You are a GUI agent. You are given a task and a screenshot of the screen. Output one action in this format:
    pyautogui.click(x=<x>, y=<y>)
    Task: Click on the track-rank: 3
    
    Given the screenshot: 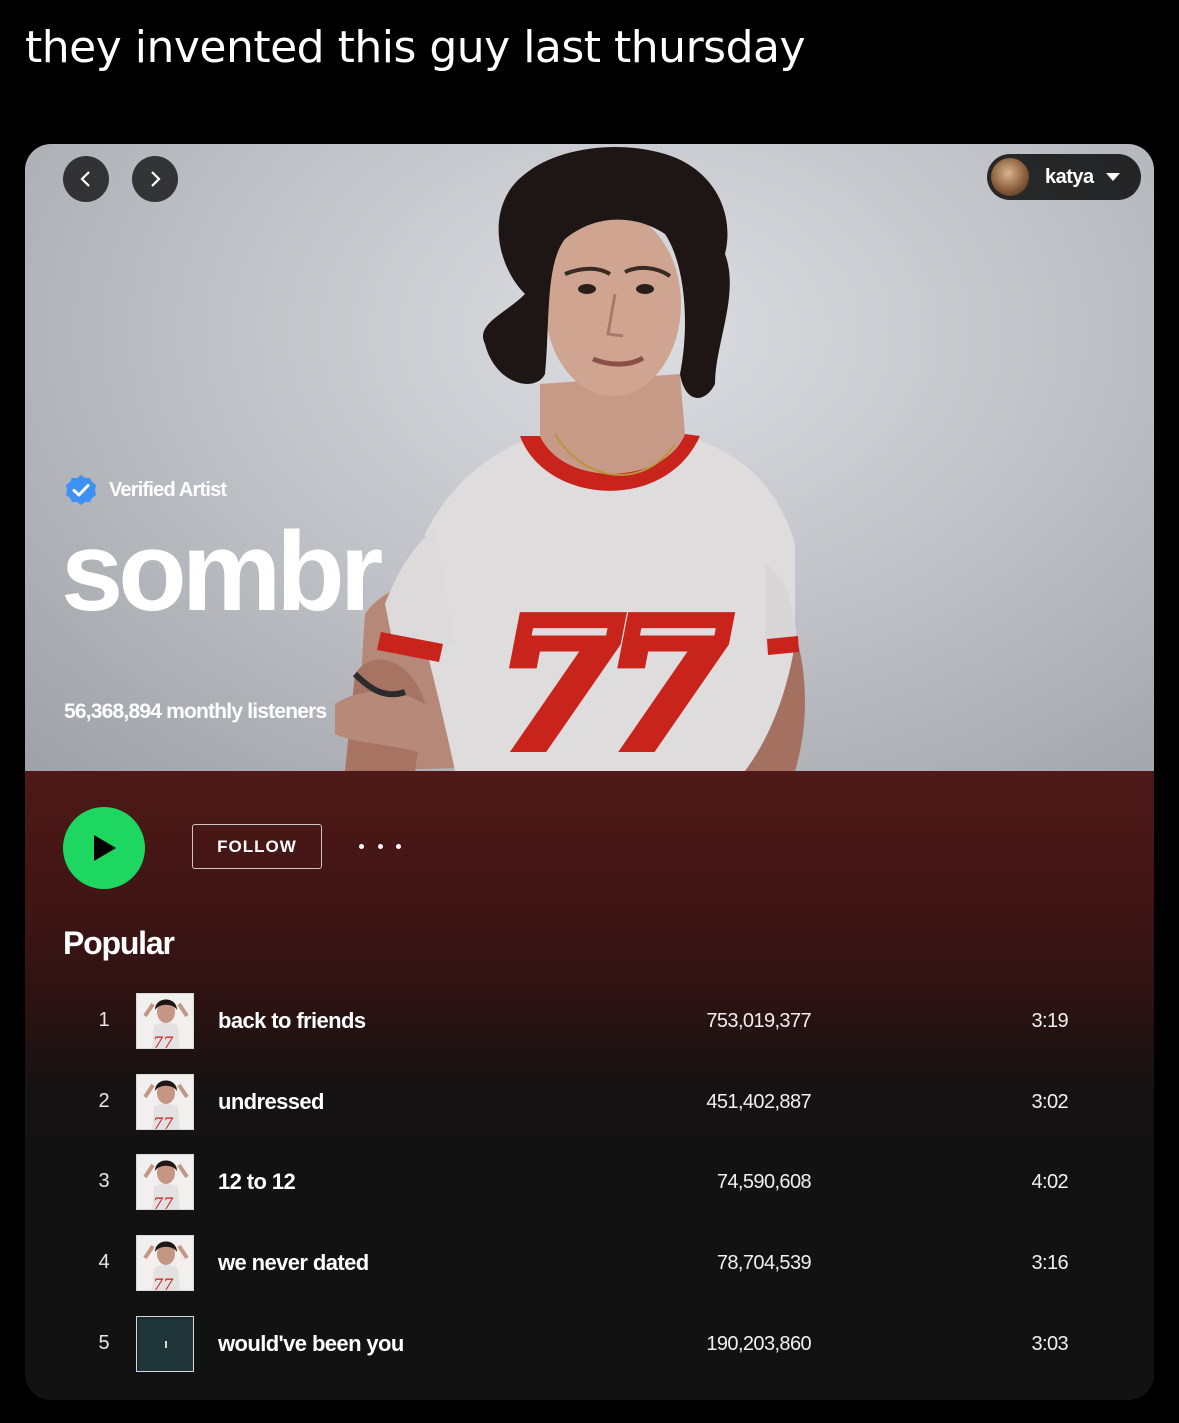 What is the action you would take?
    pyautogui.click(x=104, y=1181)
    